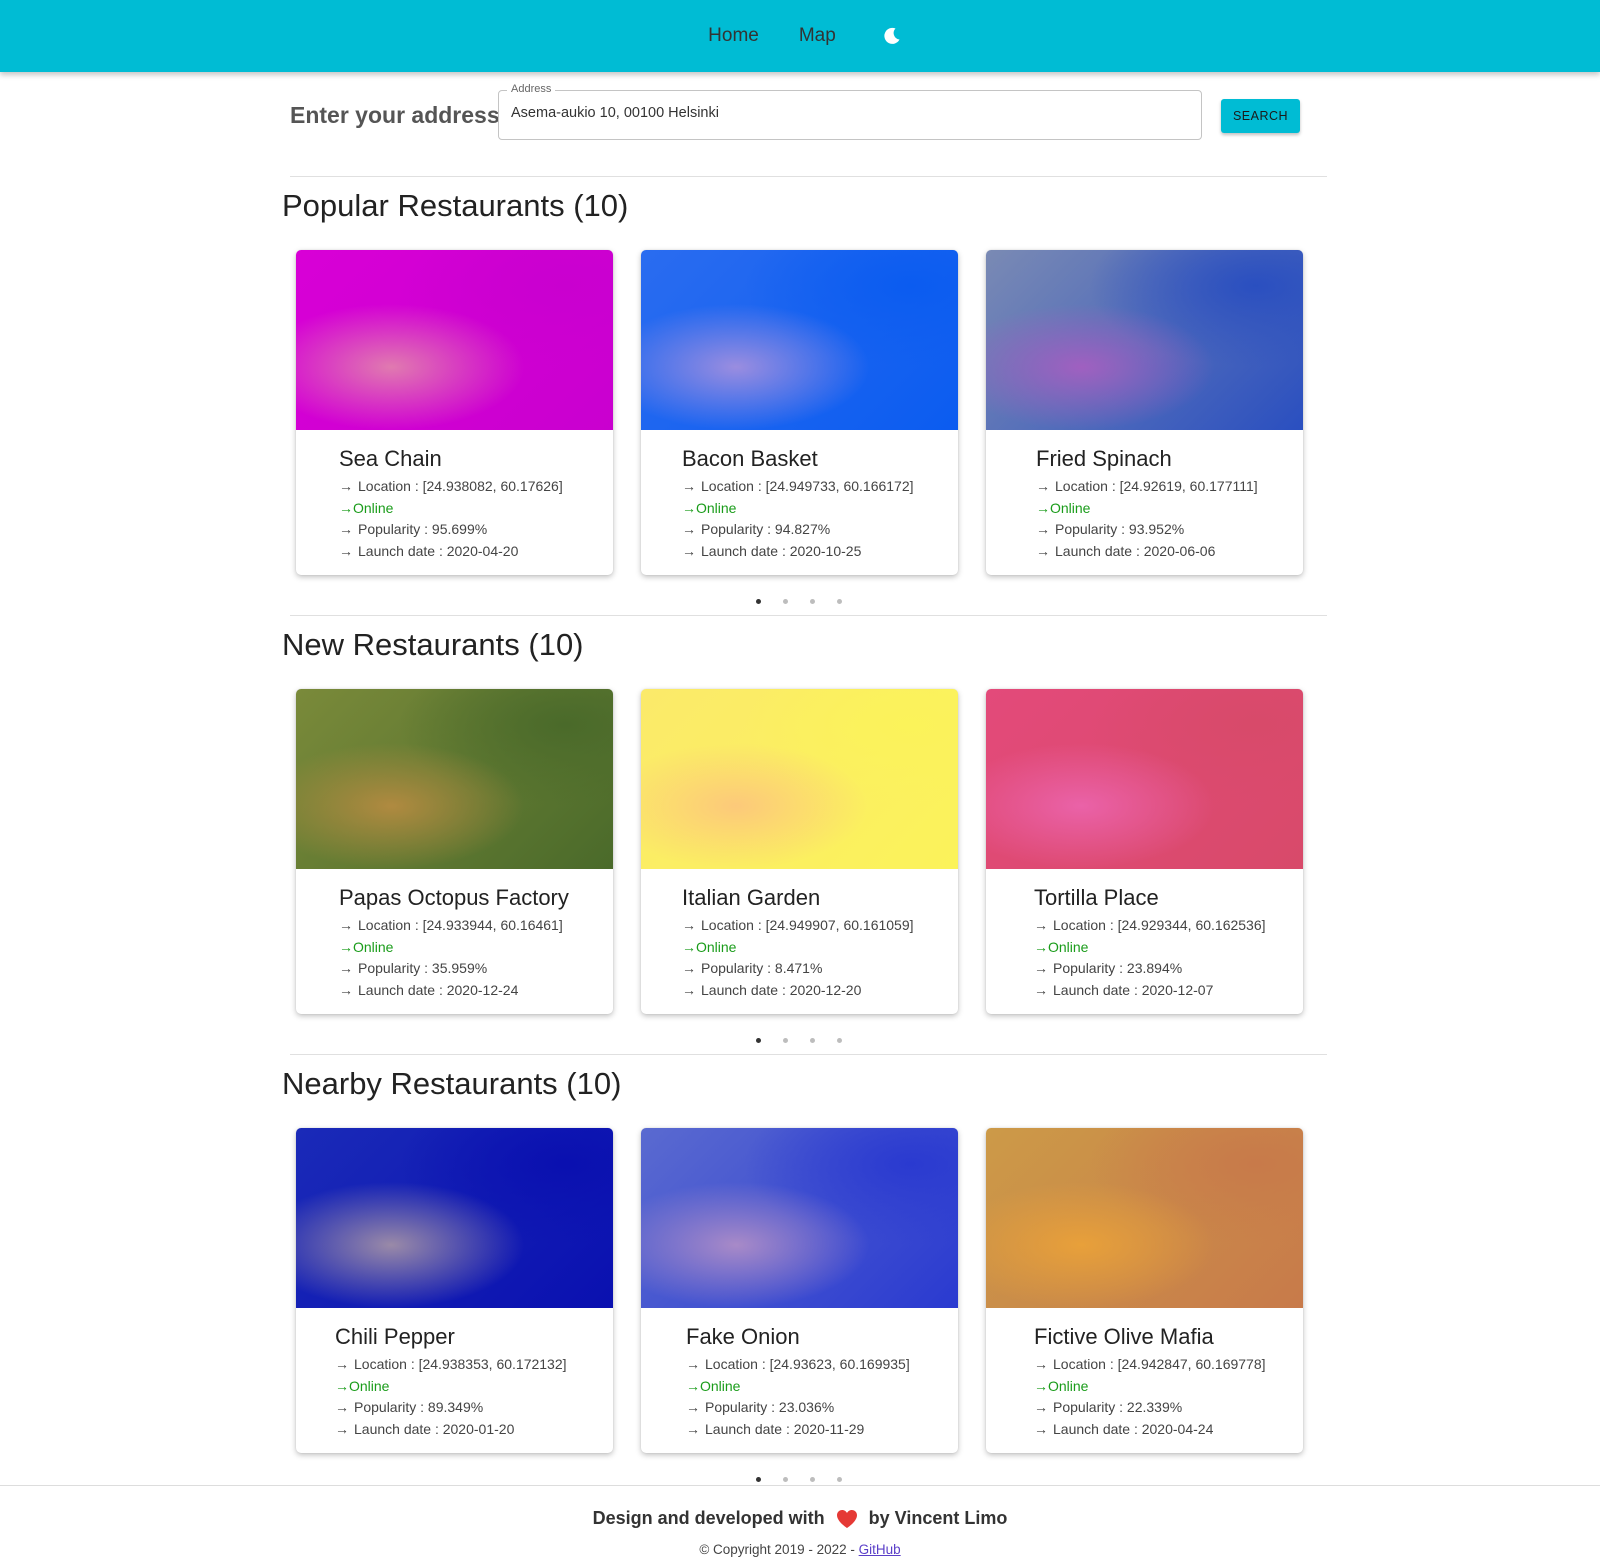 The image size is (1600, 1563). Describe the element at coordinates (460, 1364) in the screenshot. I see `restaurant-location-text: Location : [24.938353, 60.172132]` at that location.